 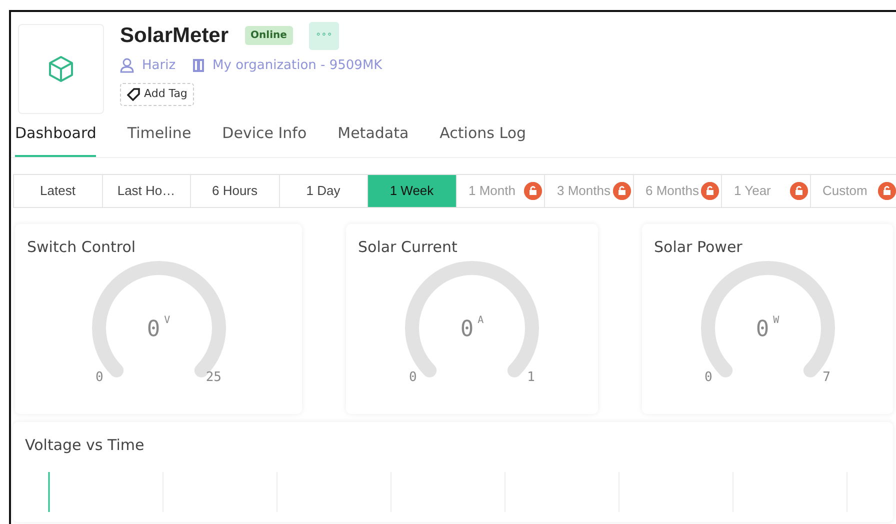 I want to click on time-range-button: 1 Week, so click(x=412, y=190).